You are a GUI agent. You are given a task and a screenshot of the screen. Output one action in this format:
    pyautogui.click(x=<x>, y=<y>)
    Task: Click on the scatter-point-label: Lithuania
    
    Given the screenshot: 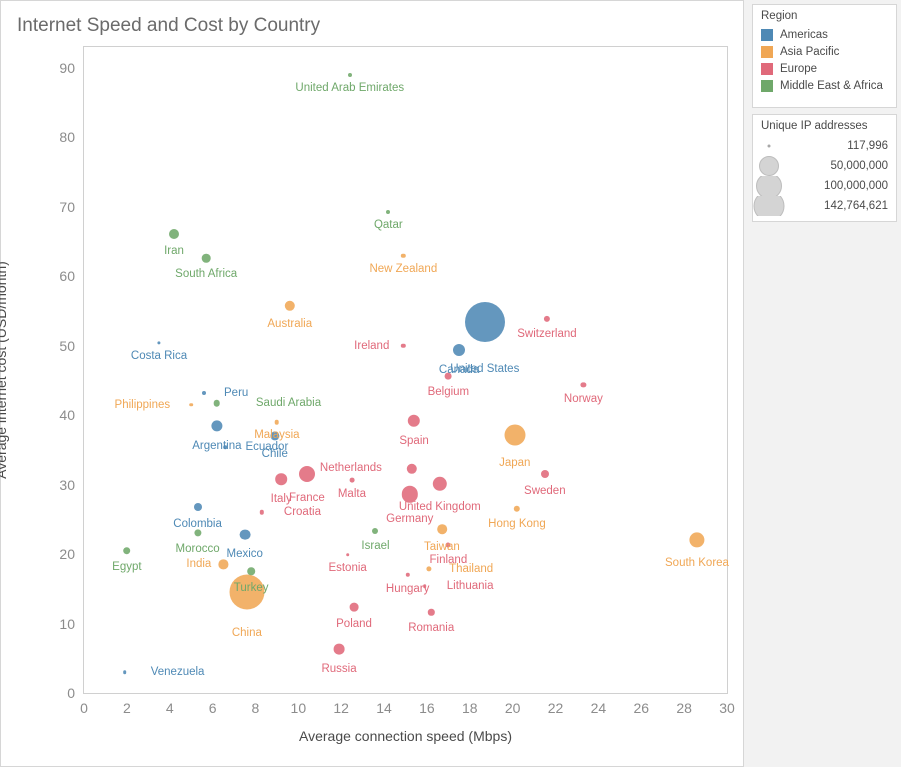 What is the action you would take?
    pyautogui.click(x=470, y=586)
    